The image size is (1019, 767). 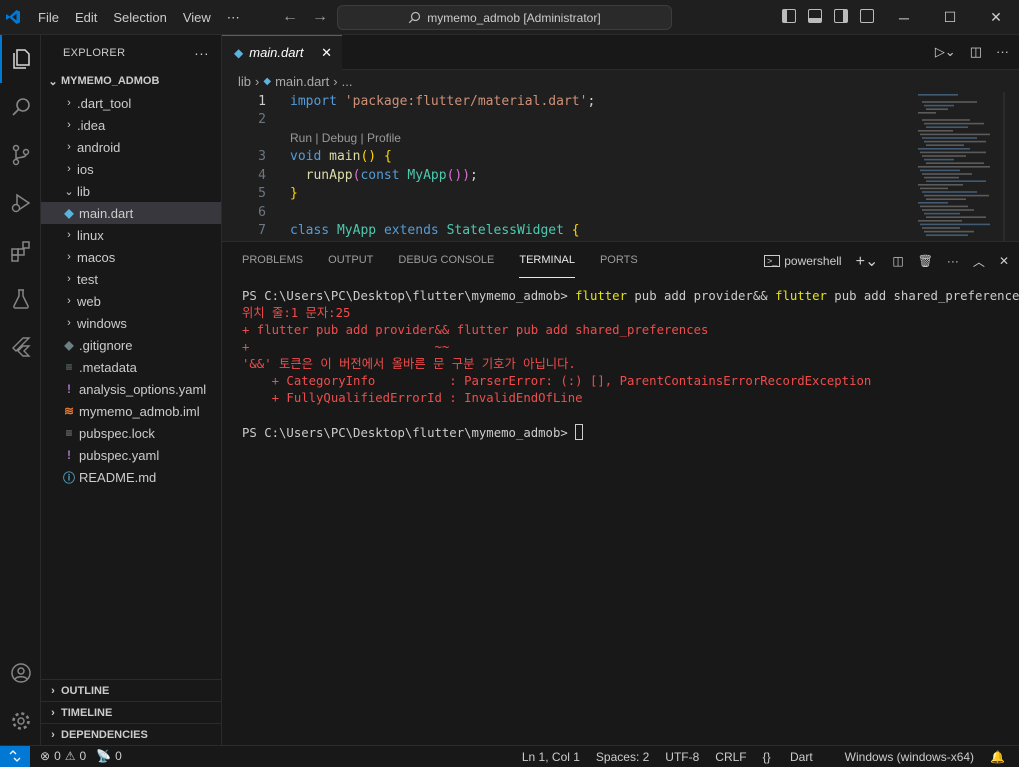 What do you see at coordinates (950, 17) in the screenshot?
I see `maximize-icon: ☐` at bounding box center [950, 17].